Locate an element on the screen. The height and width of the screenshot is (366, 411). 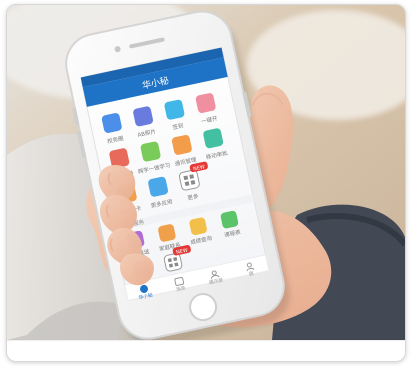
bottom-white-strip is located at coordinates (206, 350).